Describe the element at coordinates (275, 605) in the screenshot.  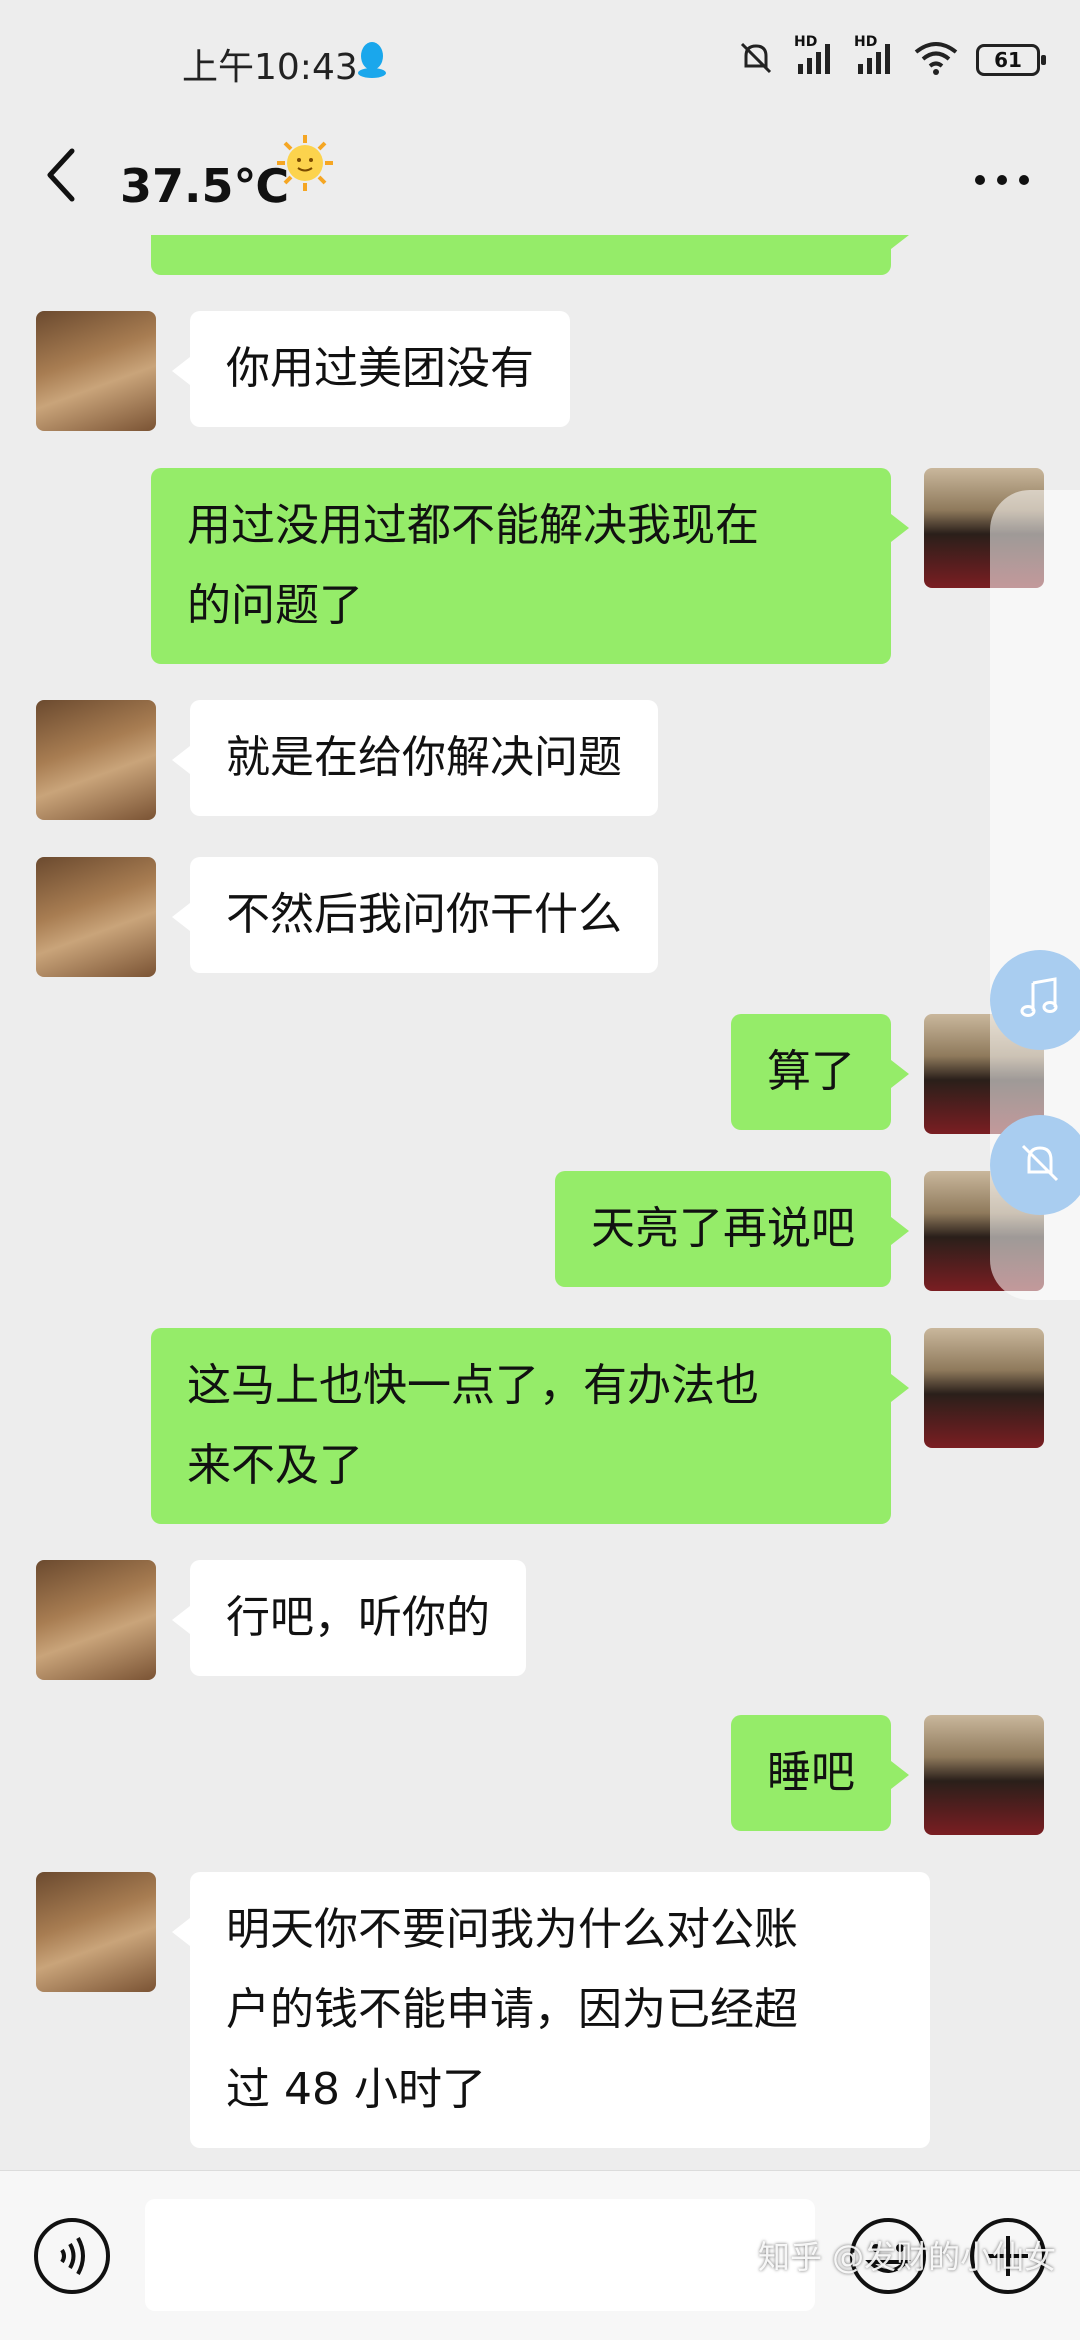
I see `message-text-line: 的问题了` at that location.